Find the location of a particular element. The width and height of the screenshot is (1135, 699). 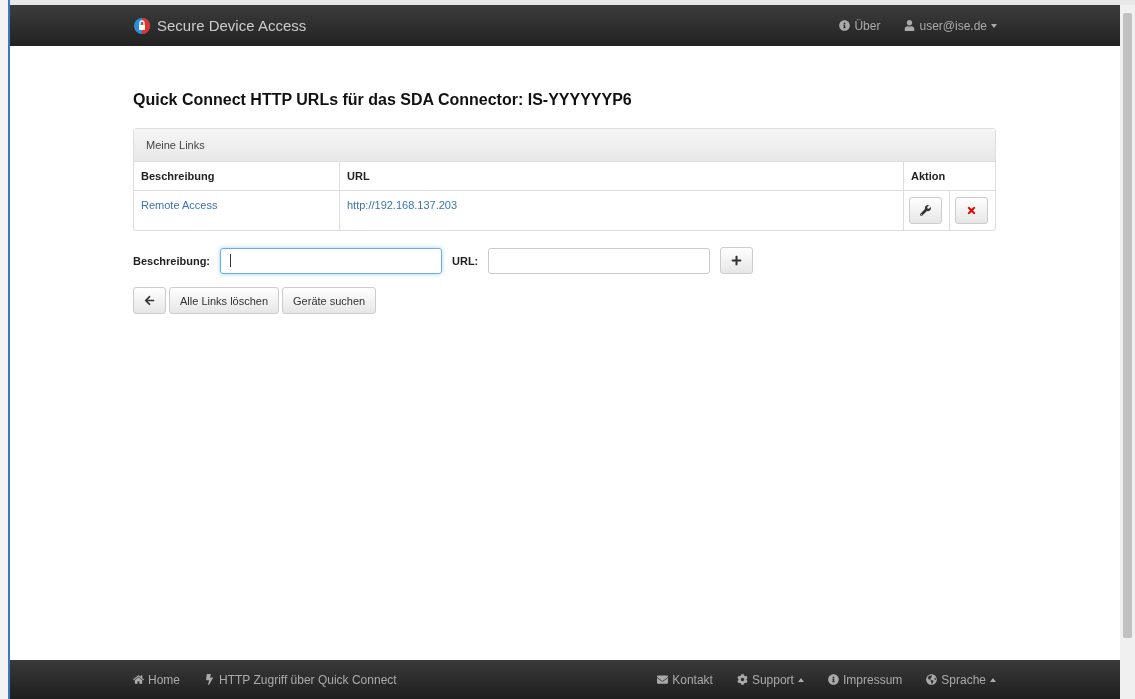

back-button is located at coordinates (149, 300).